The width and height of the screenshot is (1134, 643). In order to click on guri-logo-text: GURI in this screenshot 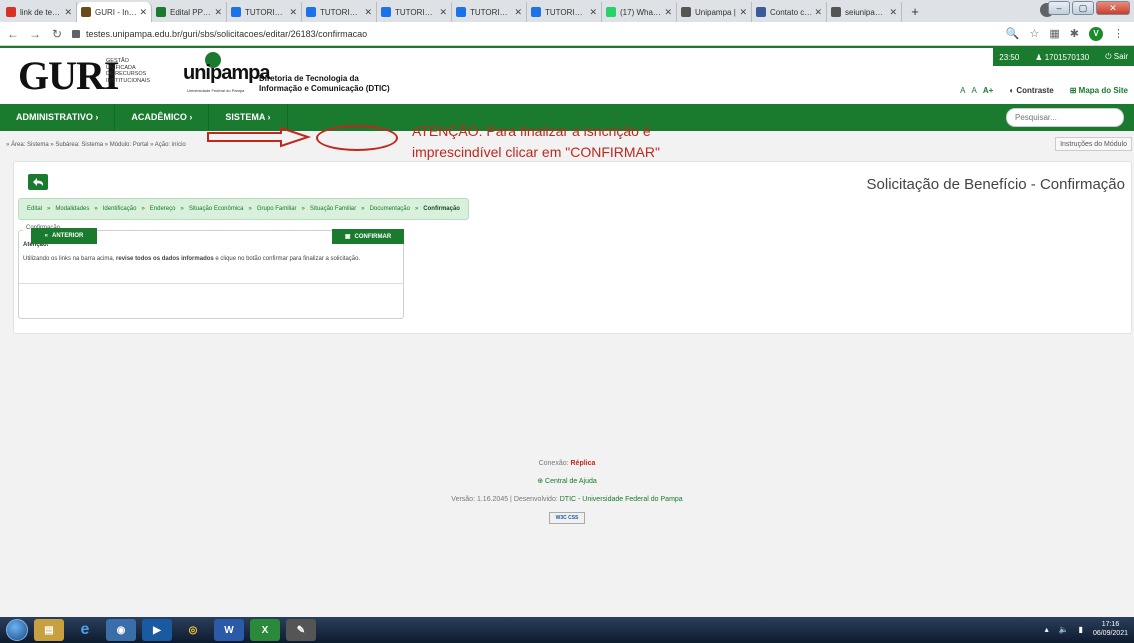, I will do `click(68, 75)`.